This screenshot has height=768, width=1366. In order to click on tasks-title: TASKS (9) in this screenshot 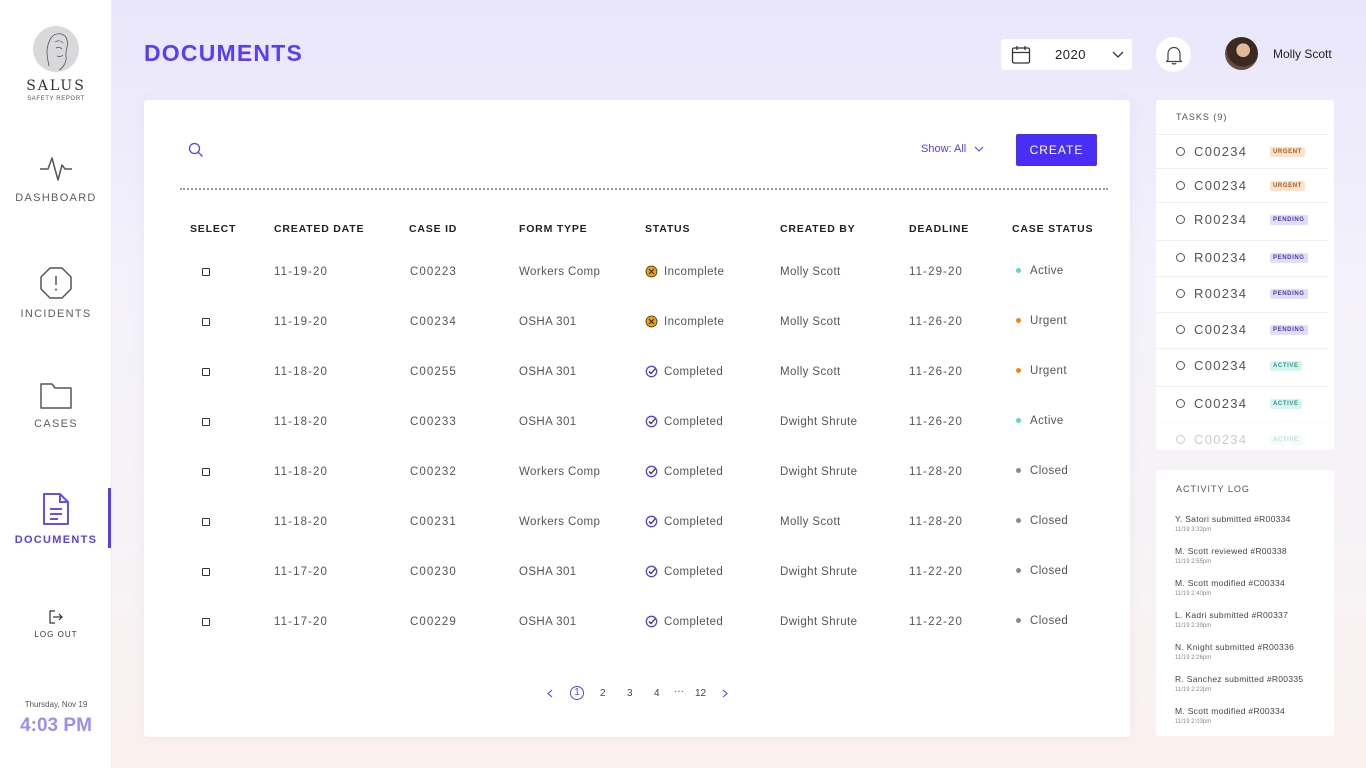, I will do `click(1202, 117)`.